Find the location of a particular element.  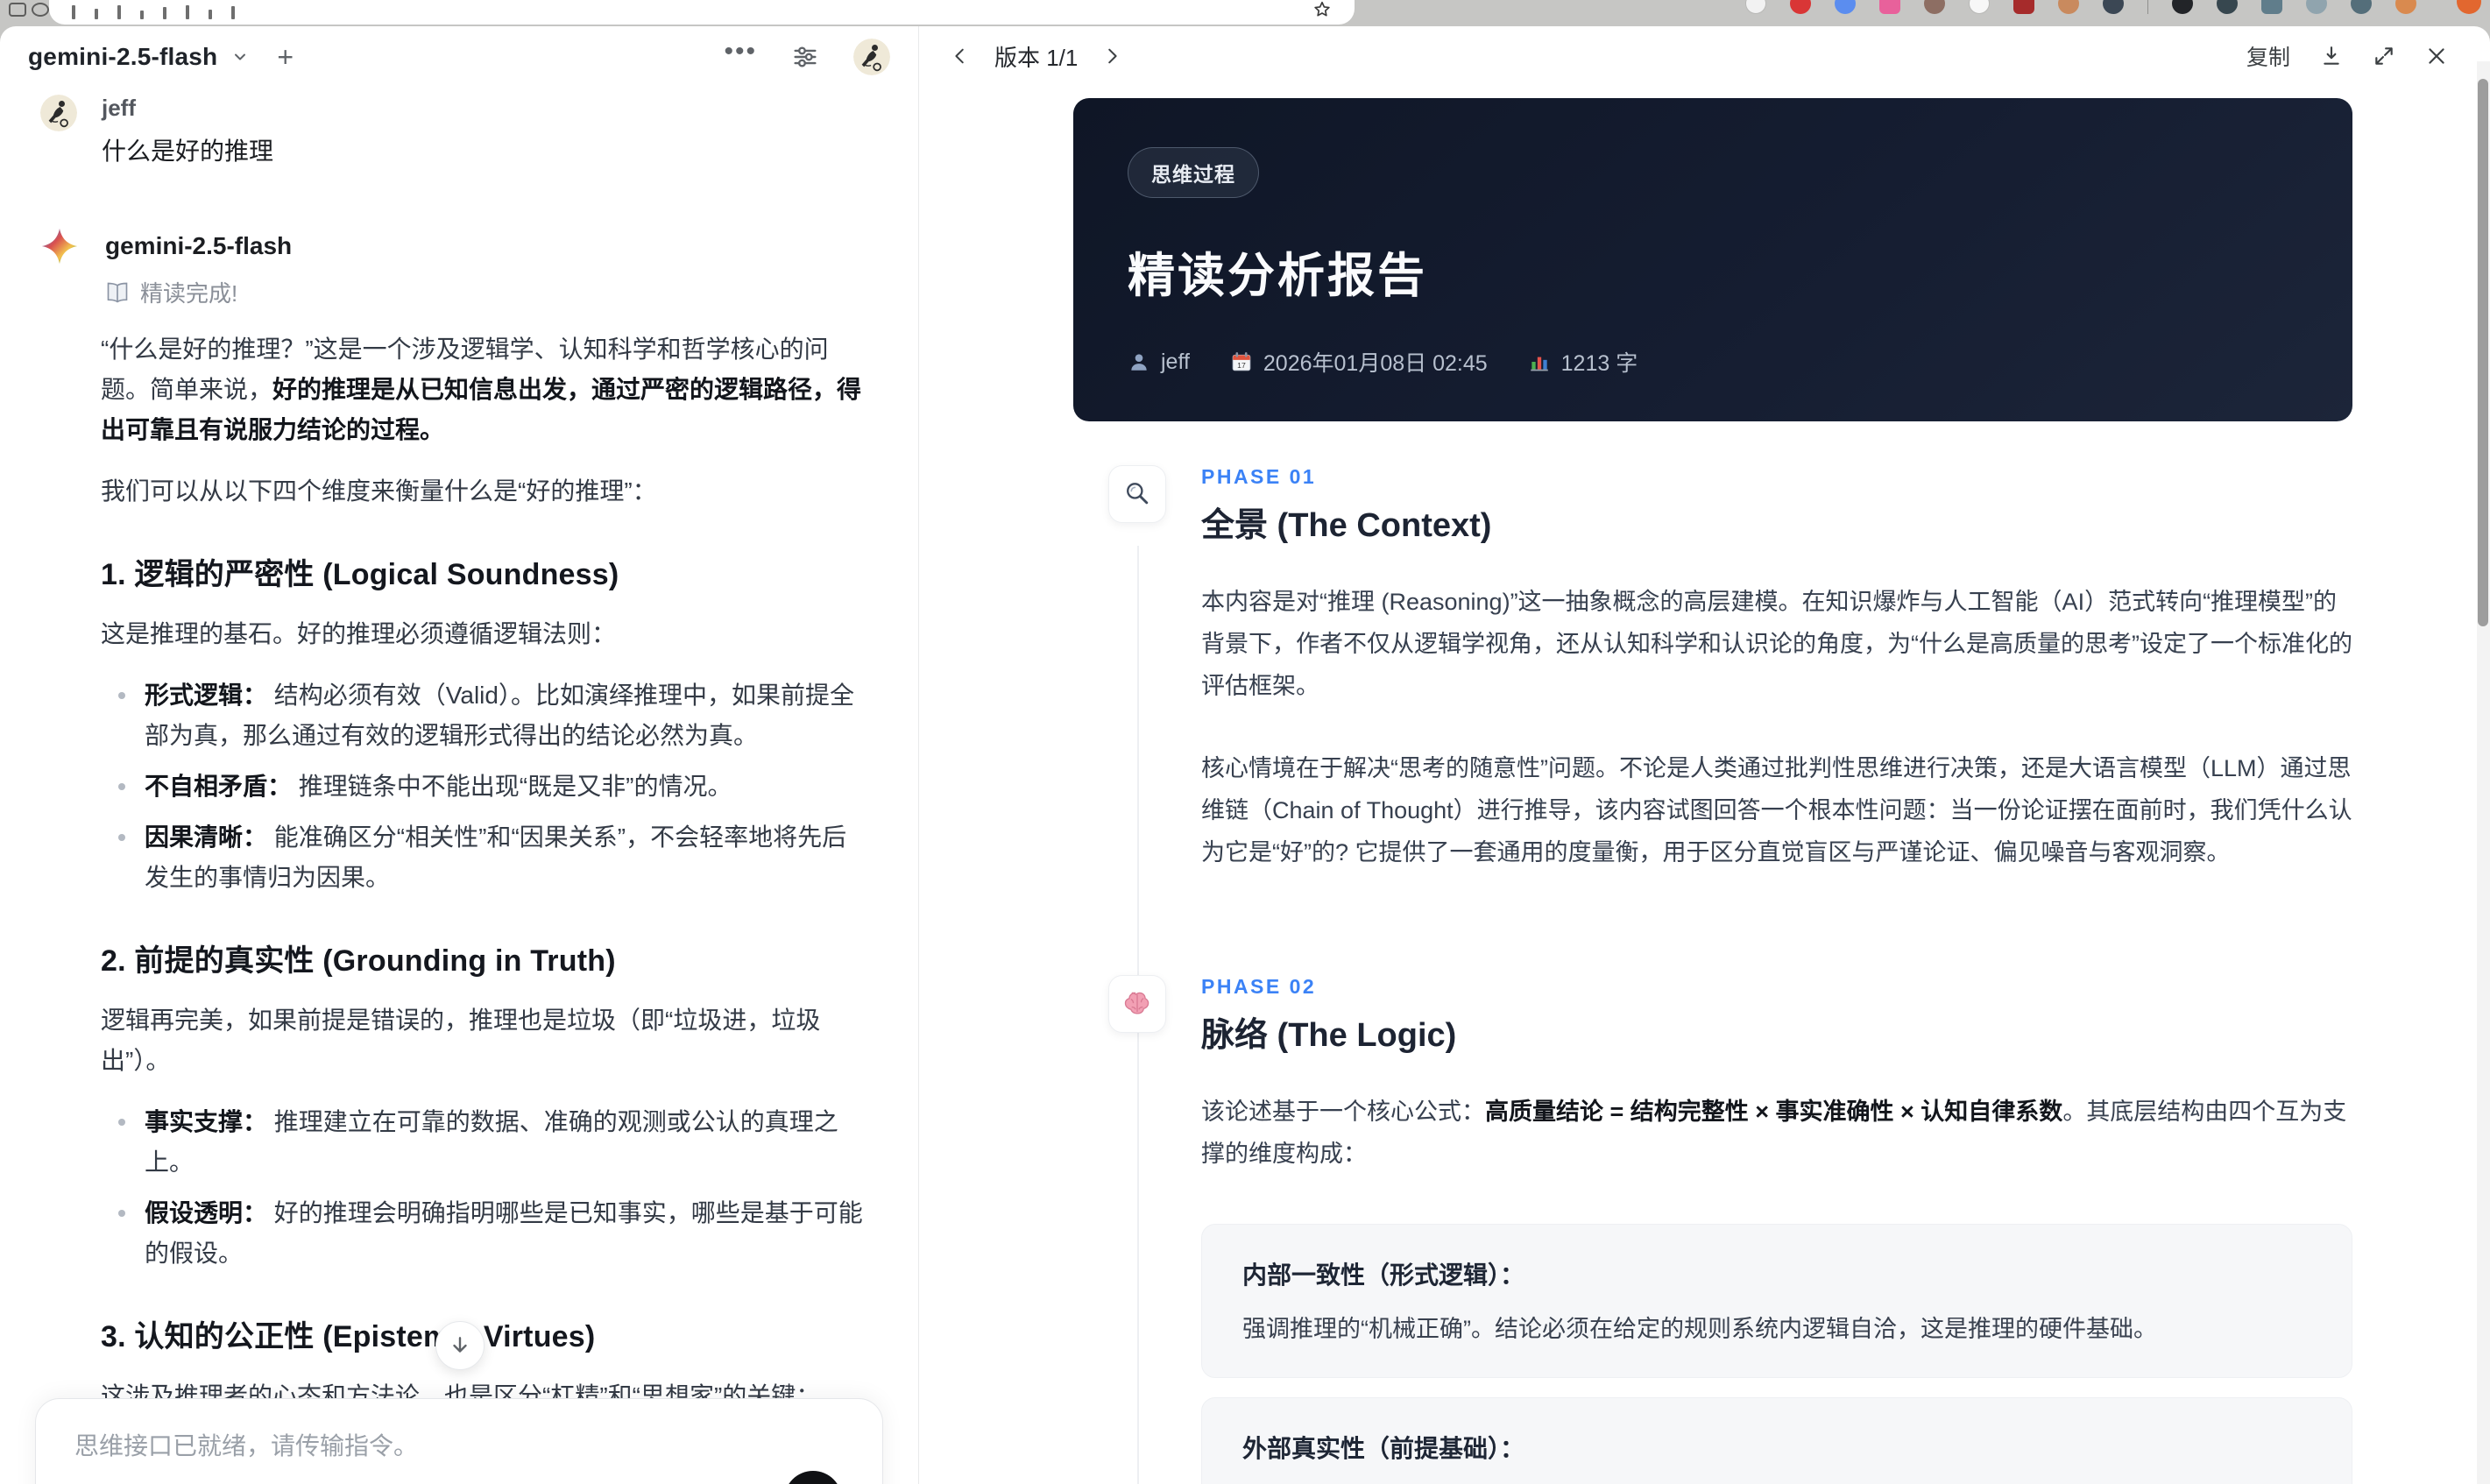

person-icon is located at coordinates (1139, 361).